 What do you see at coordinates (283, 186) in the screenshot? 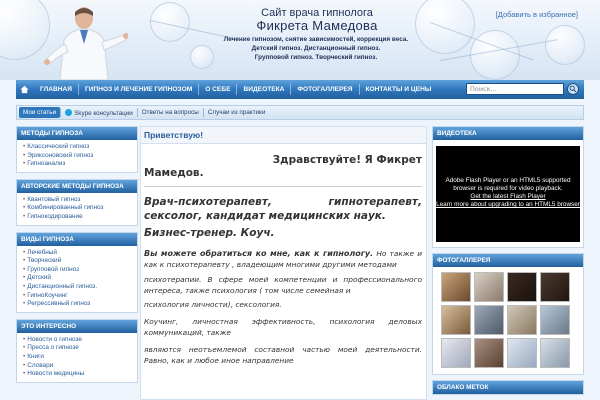
I see `divider` at bounding box center [283, 186].